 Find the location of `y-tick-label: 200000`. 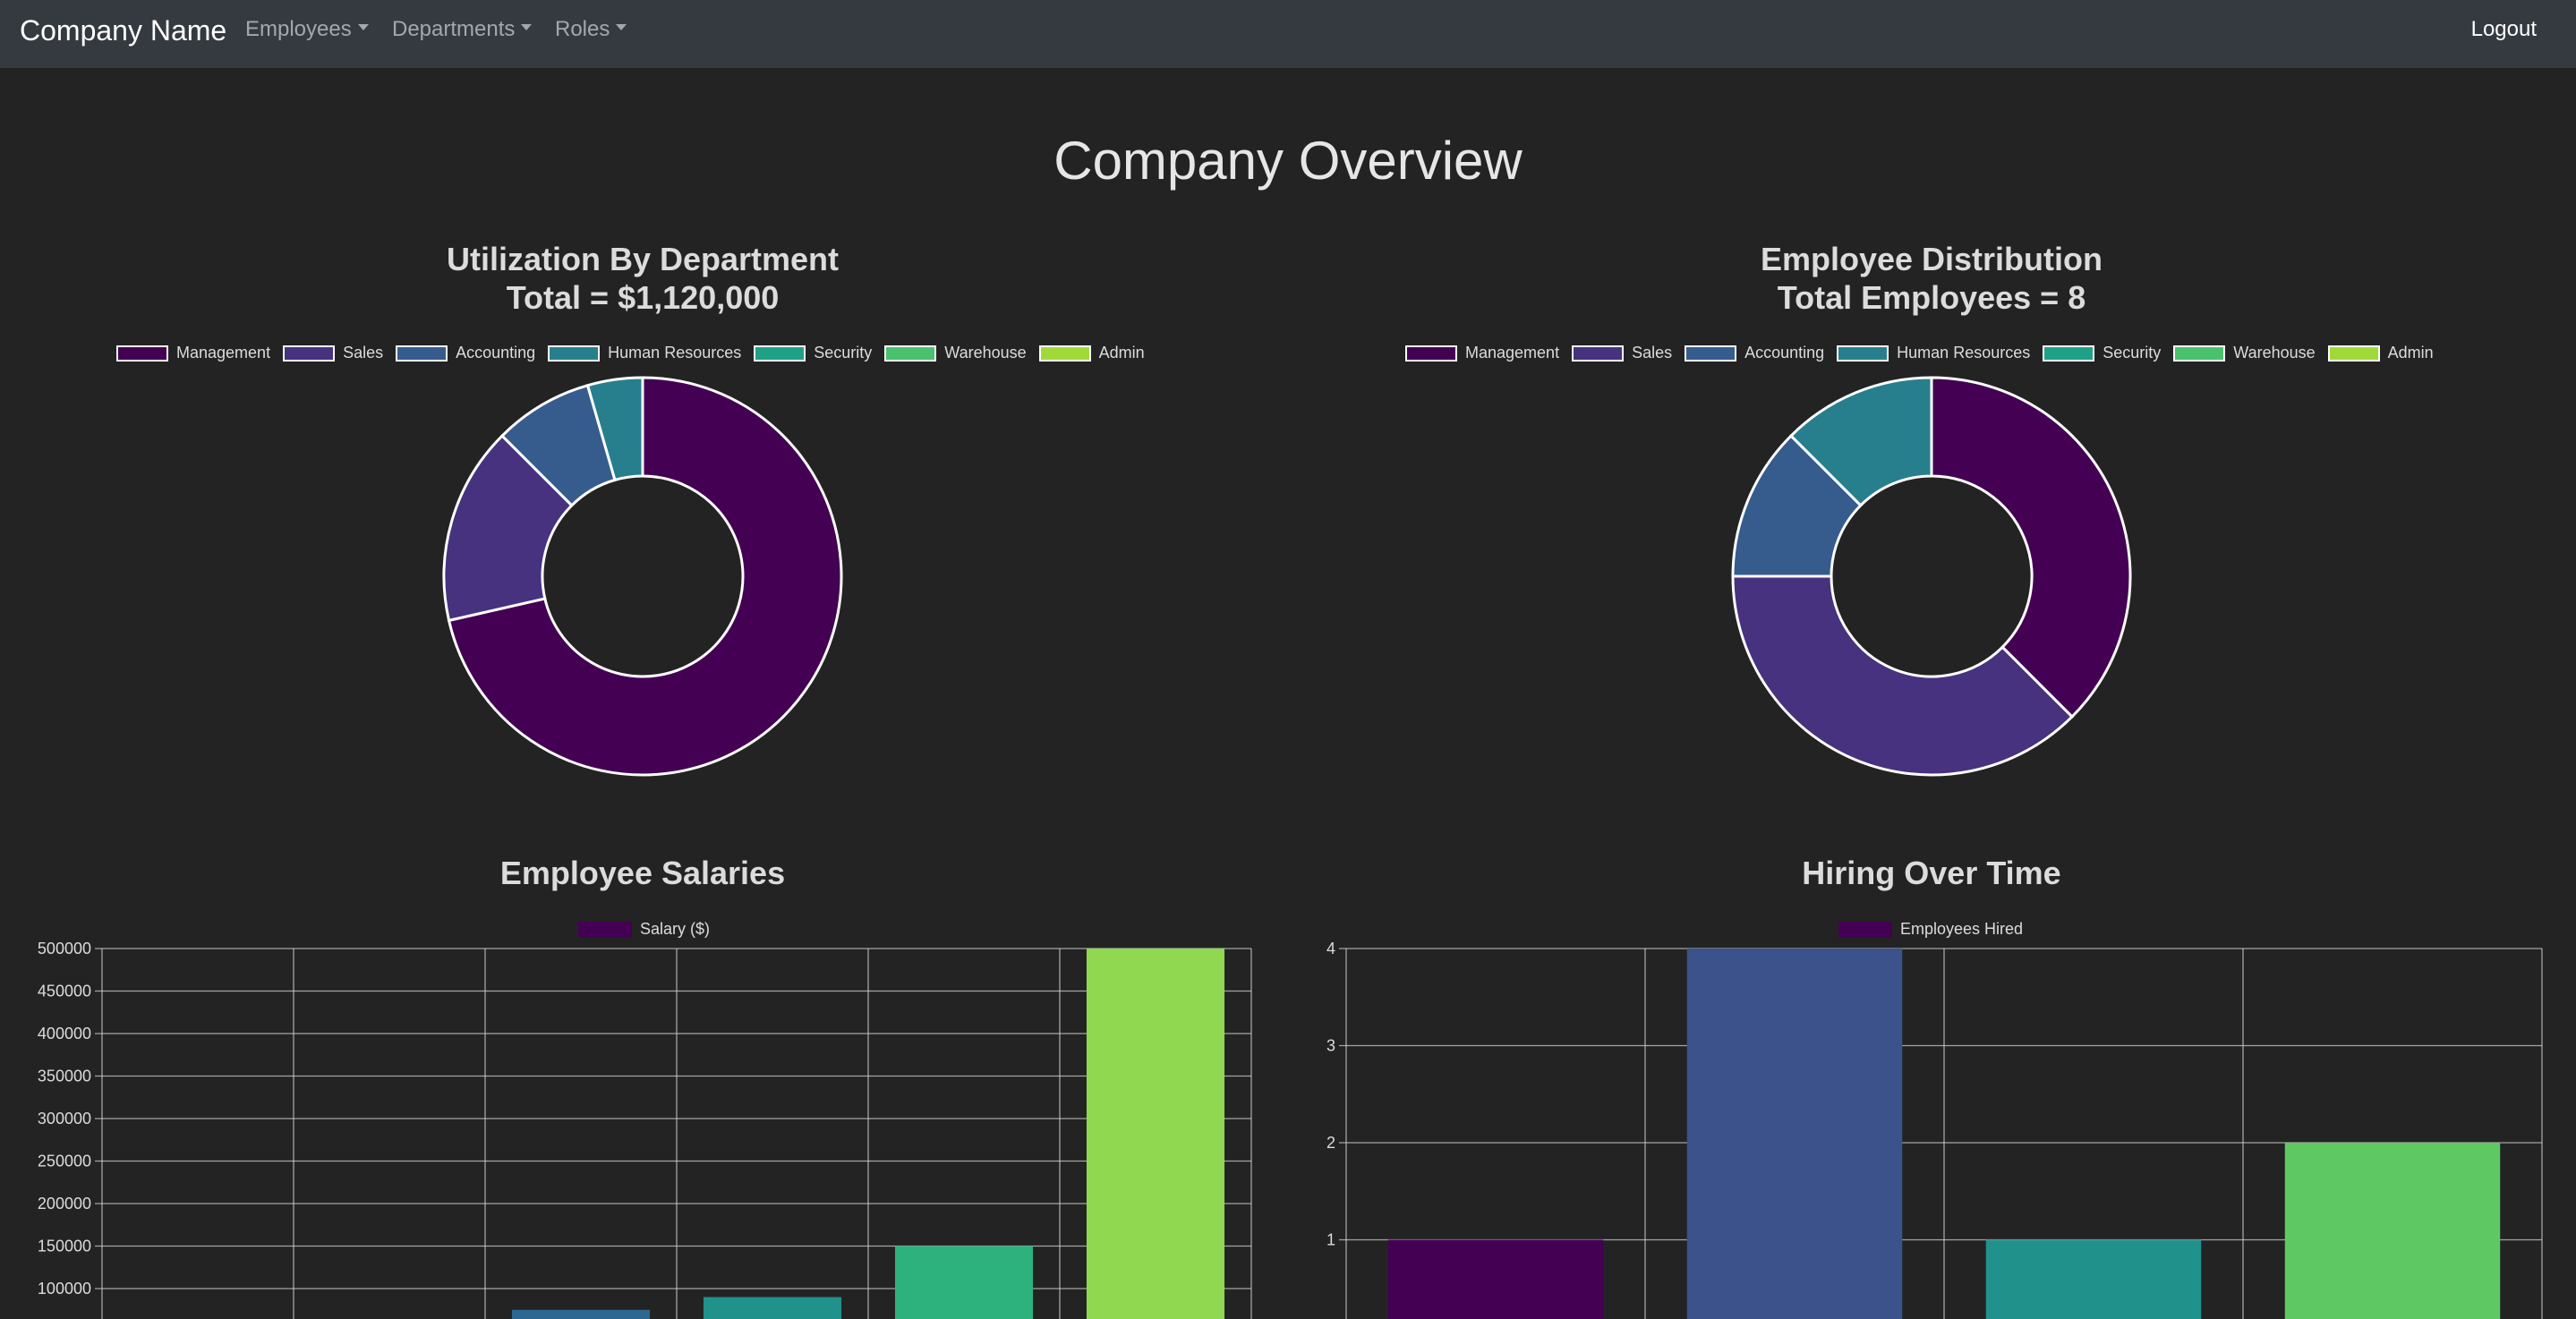

y-tick-label: 200000 is located at coordinates (64, 1204).